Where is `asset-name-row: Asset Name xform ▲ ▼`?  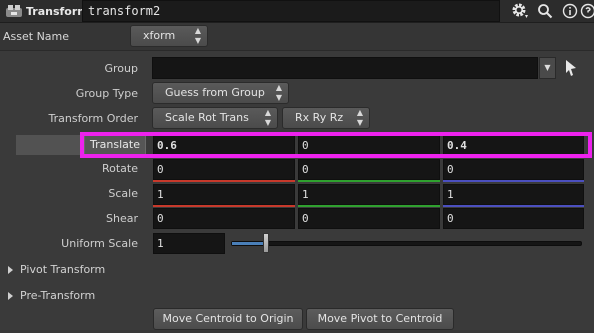
asset-name-row: Asset Name xform ▲ ▼ is located at coordinates (297, 37).